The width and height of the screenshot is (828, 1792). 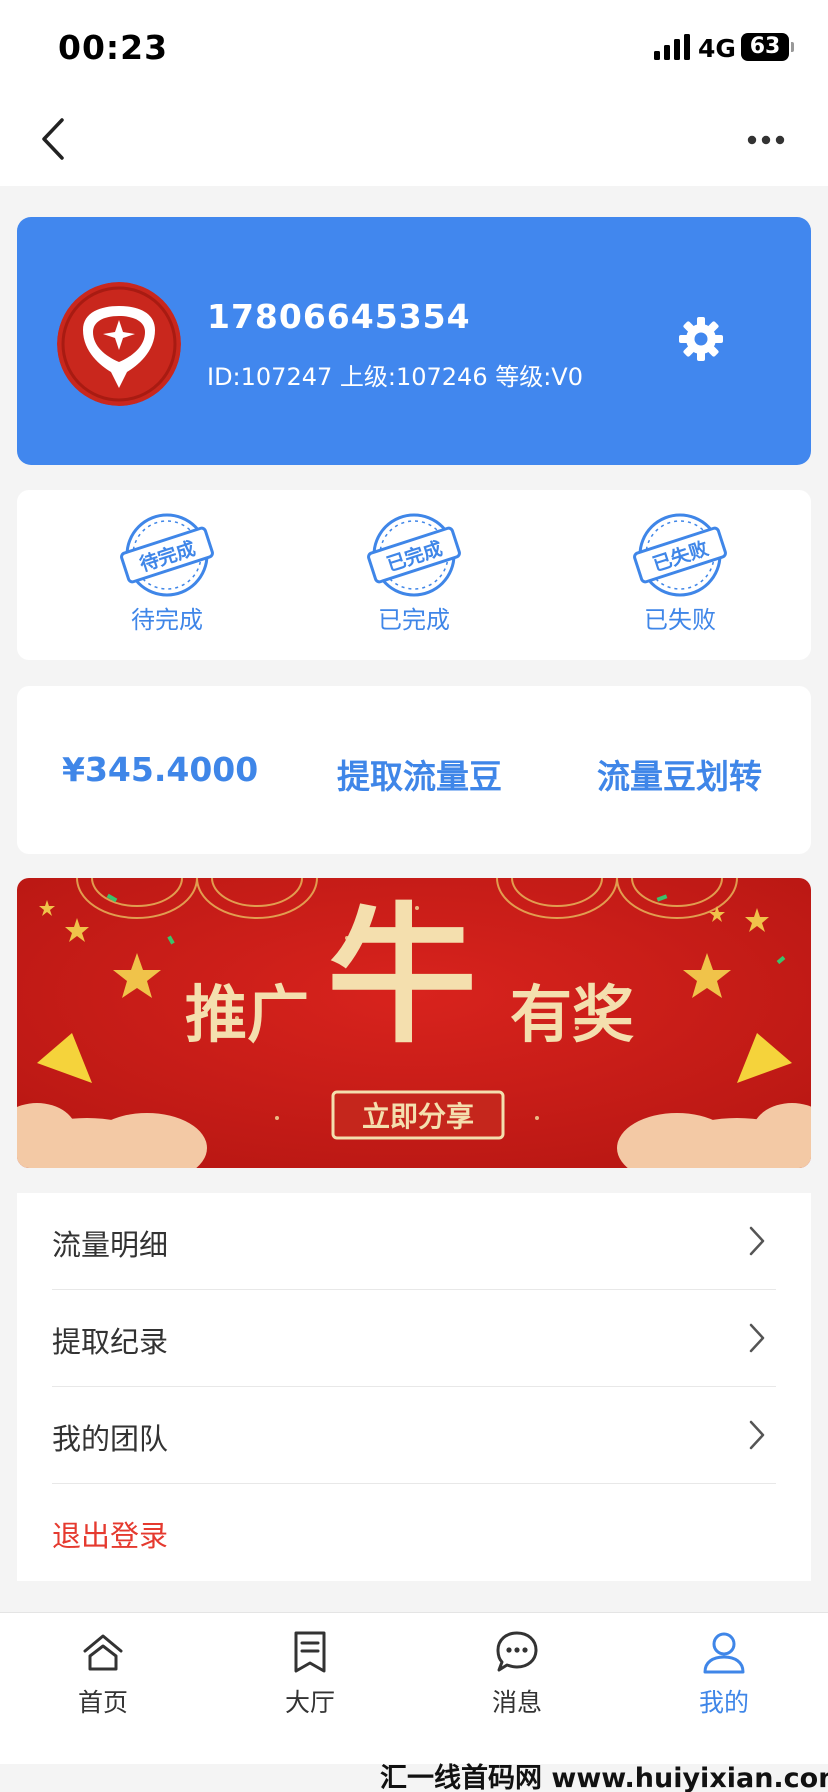 What do you see at coordinates (766, 140) in the screenshot?
I see `more-icon` at bounding box center [766, 140].